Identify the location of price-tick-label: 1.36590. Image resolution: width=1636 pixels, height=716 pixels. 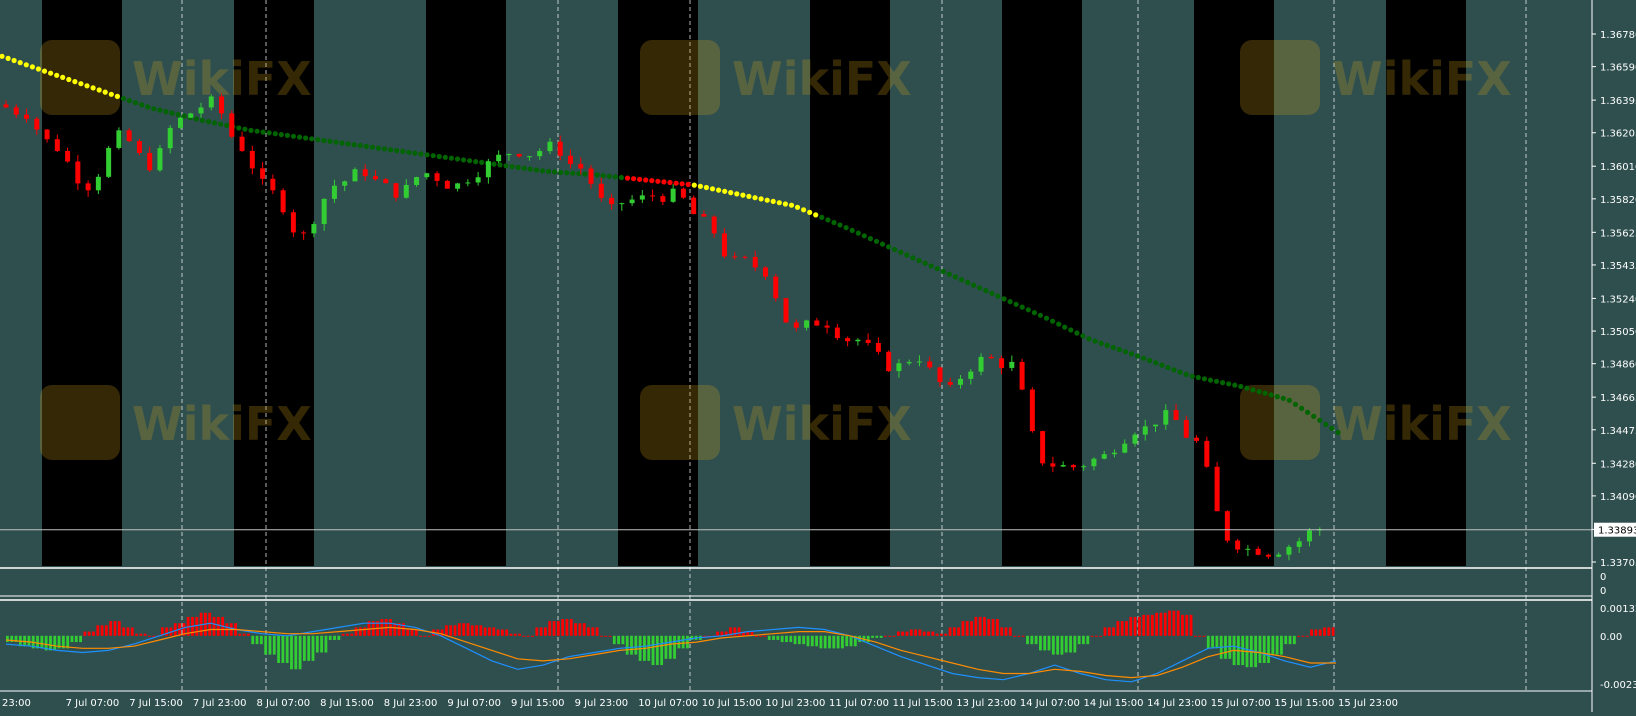
(1618, 68).